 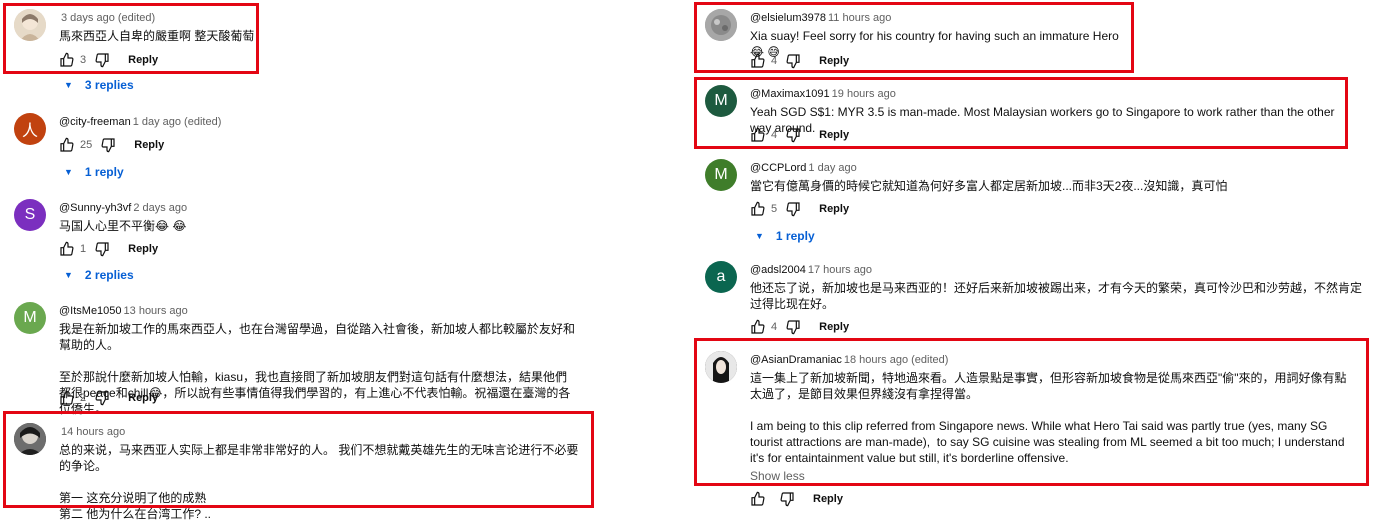 I want to click on comment-actions: 25 Reply, so click(x=111, y=145).